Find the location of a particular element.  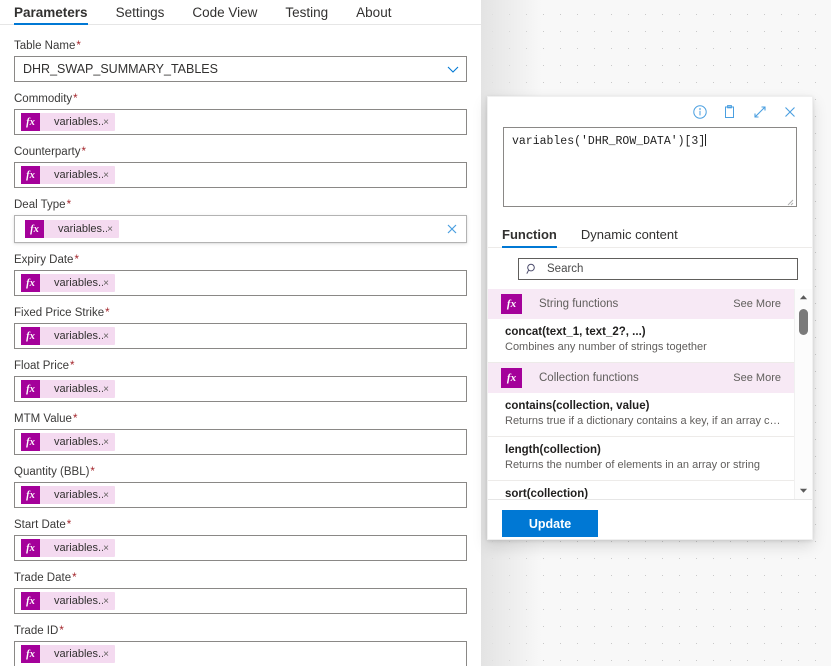

expression-textarea: variables('DHR_ROW_DATA')[3] is located at coordinates (650, 167).